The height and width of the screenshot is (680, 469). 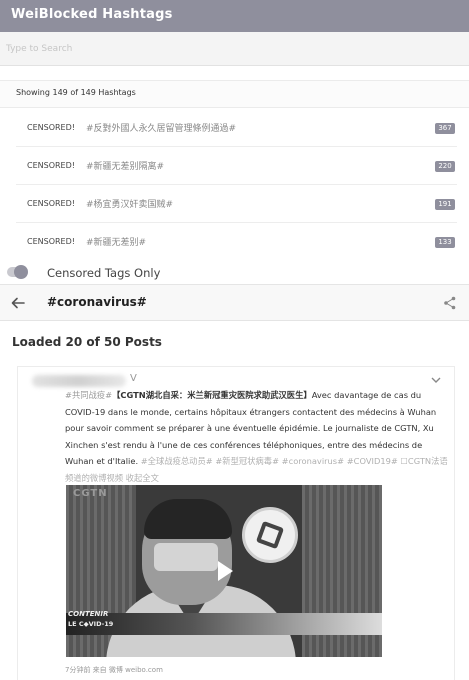 What do you see at coordinates (445, 166) in the screenshot?
I see `post-count-badge: 220` at bounding box center [445, 166].